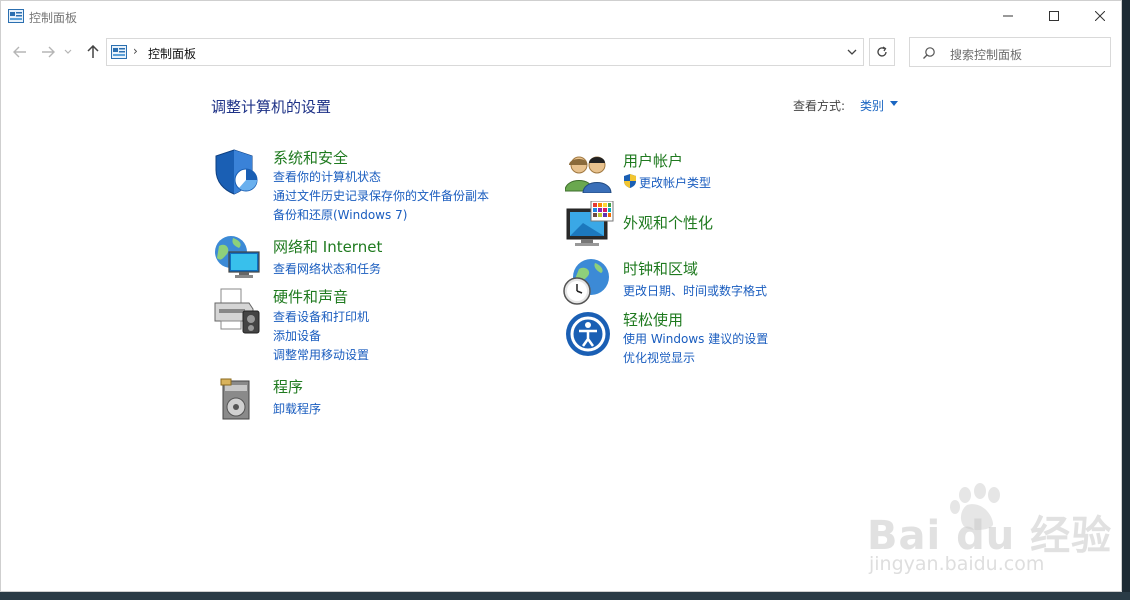  I want to click on taskbar-strip, so click(565, 596).